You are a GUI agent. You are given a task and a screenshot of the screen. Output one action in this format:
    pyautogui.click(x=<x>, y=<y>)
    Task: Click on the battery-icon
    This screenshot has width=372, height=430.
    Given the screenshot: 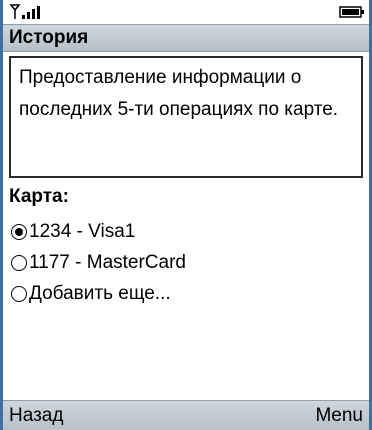 What is the action you would take?
    pyautogui.click(x=351, y=12)
    